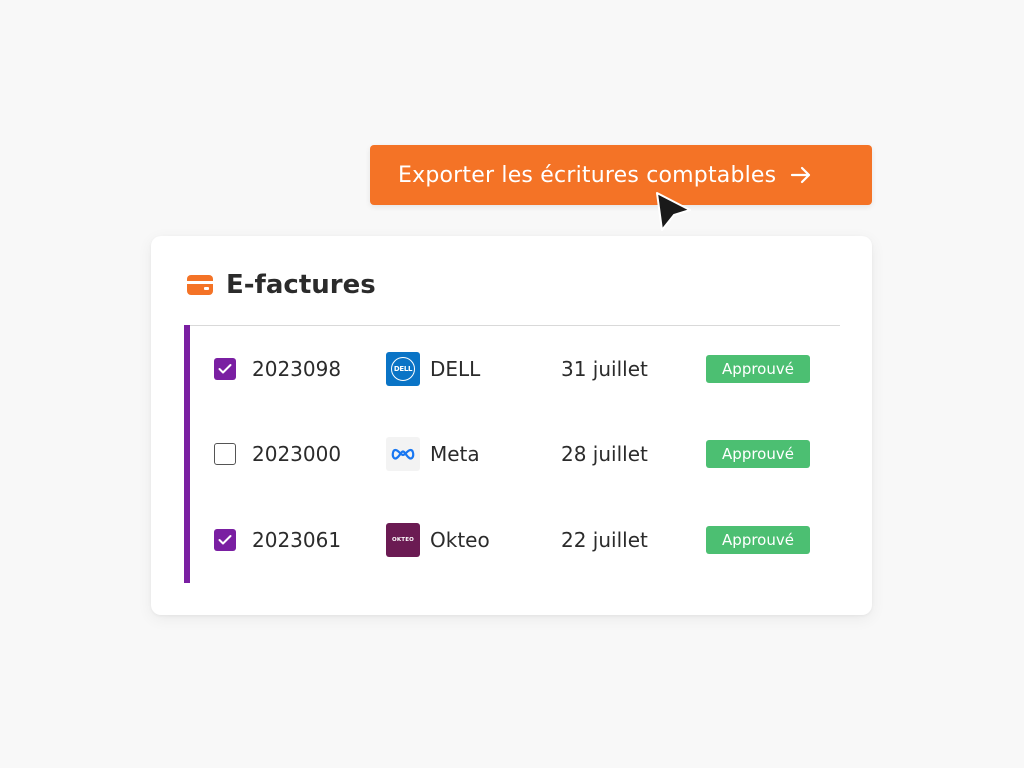 Image resolution: width=1024 pixels, height=768 pixels. Describe the element at coordinates (297, 369) in the screenshot. I see `invoice-number: 2023098` at that location.